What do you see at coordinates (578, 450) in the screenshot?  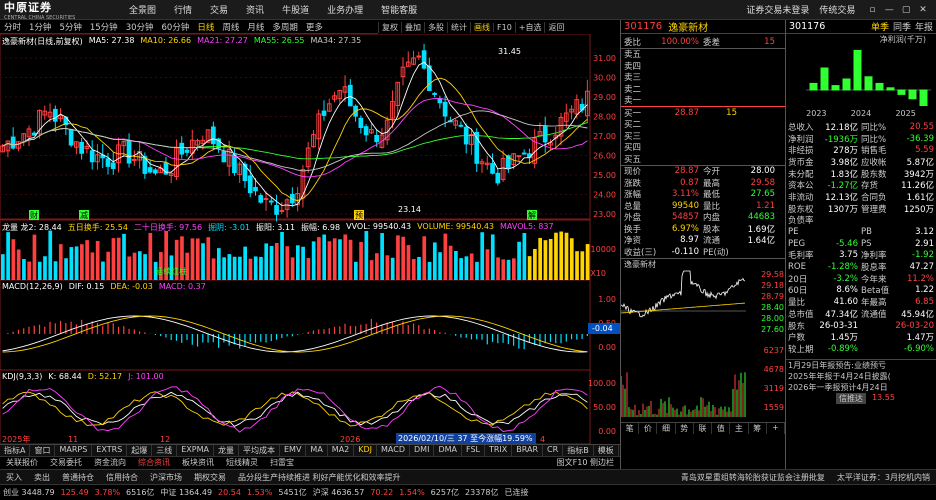 I see `indicator-tab: 指标B` at bounding box center [578, 450].